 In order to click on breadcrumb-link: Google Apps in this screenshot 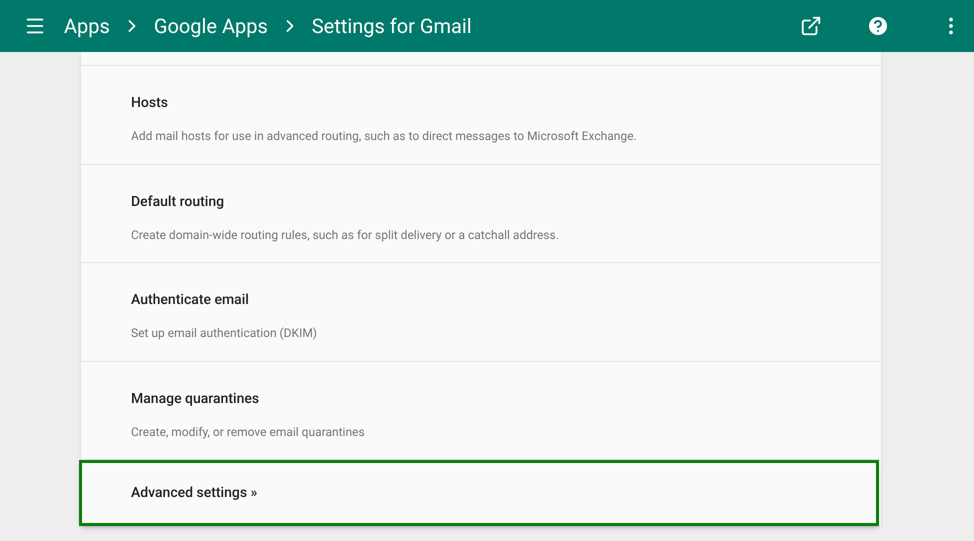, I will do `click(211, 26)`.